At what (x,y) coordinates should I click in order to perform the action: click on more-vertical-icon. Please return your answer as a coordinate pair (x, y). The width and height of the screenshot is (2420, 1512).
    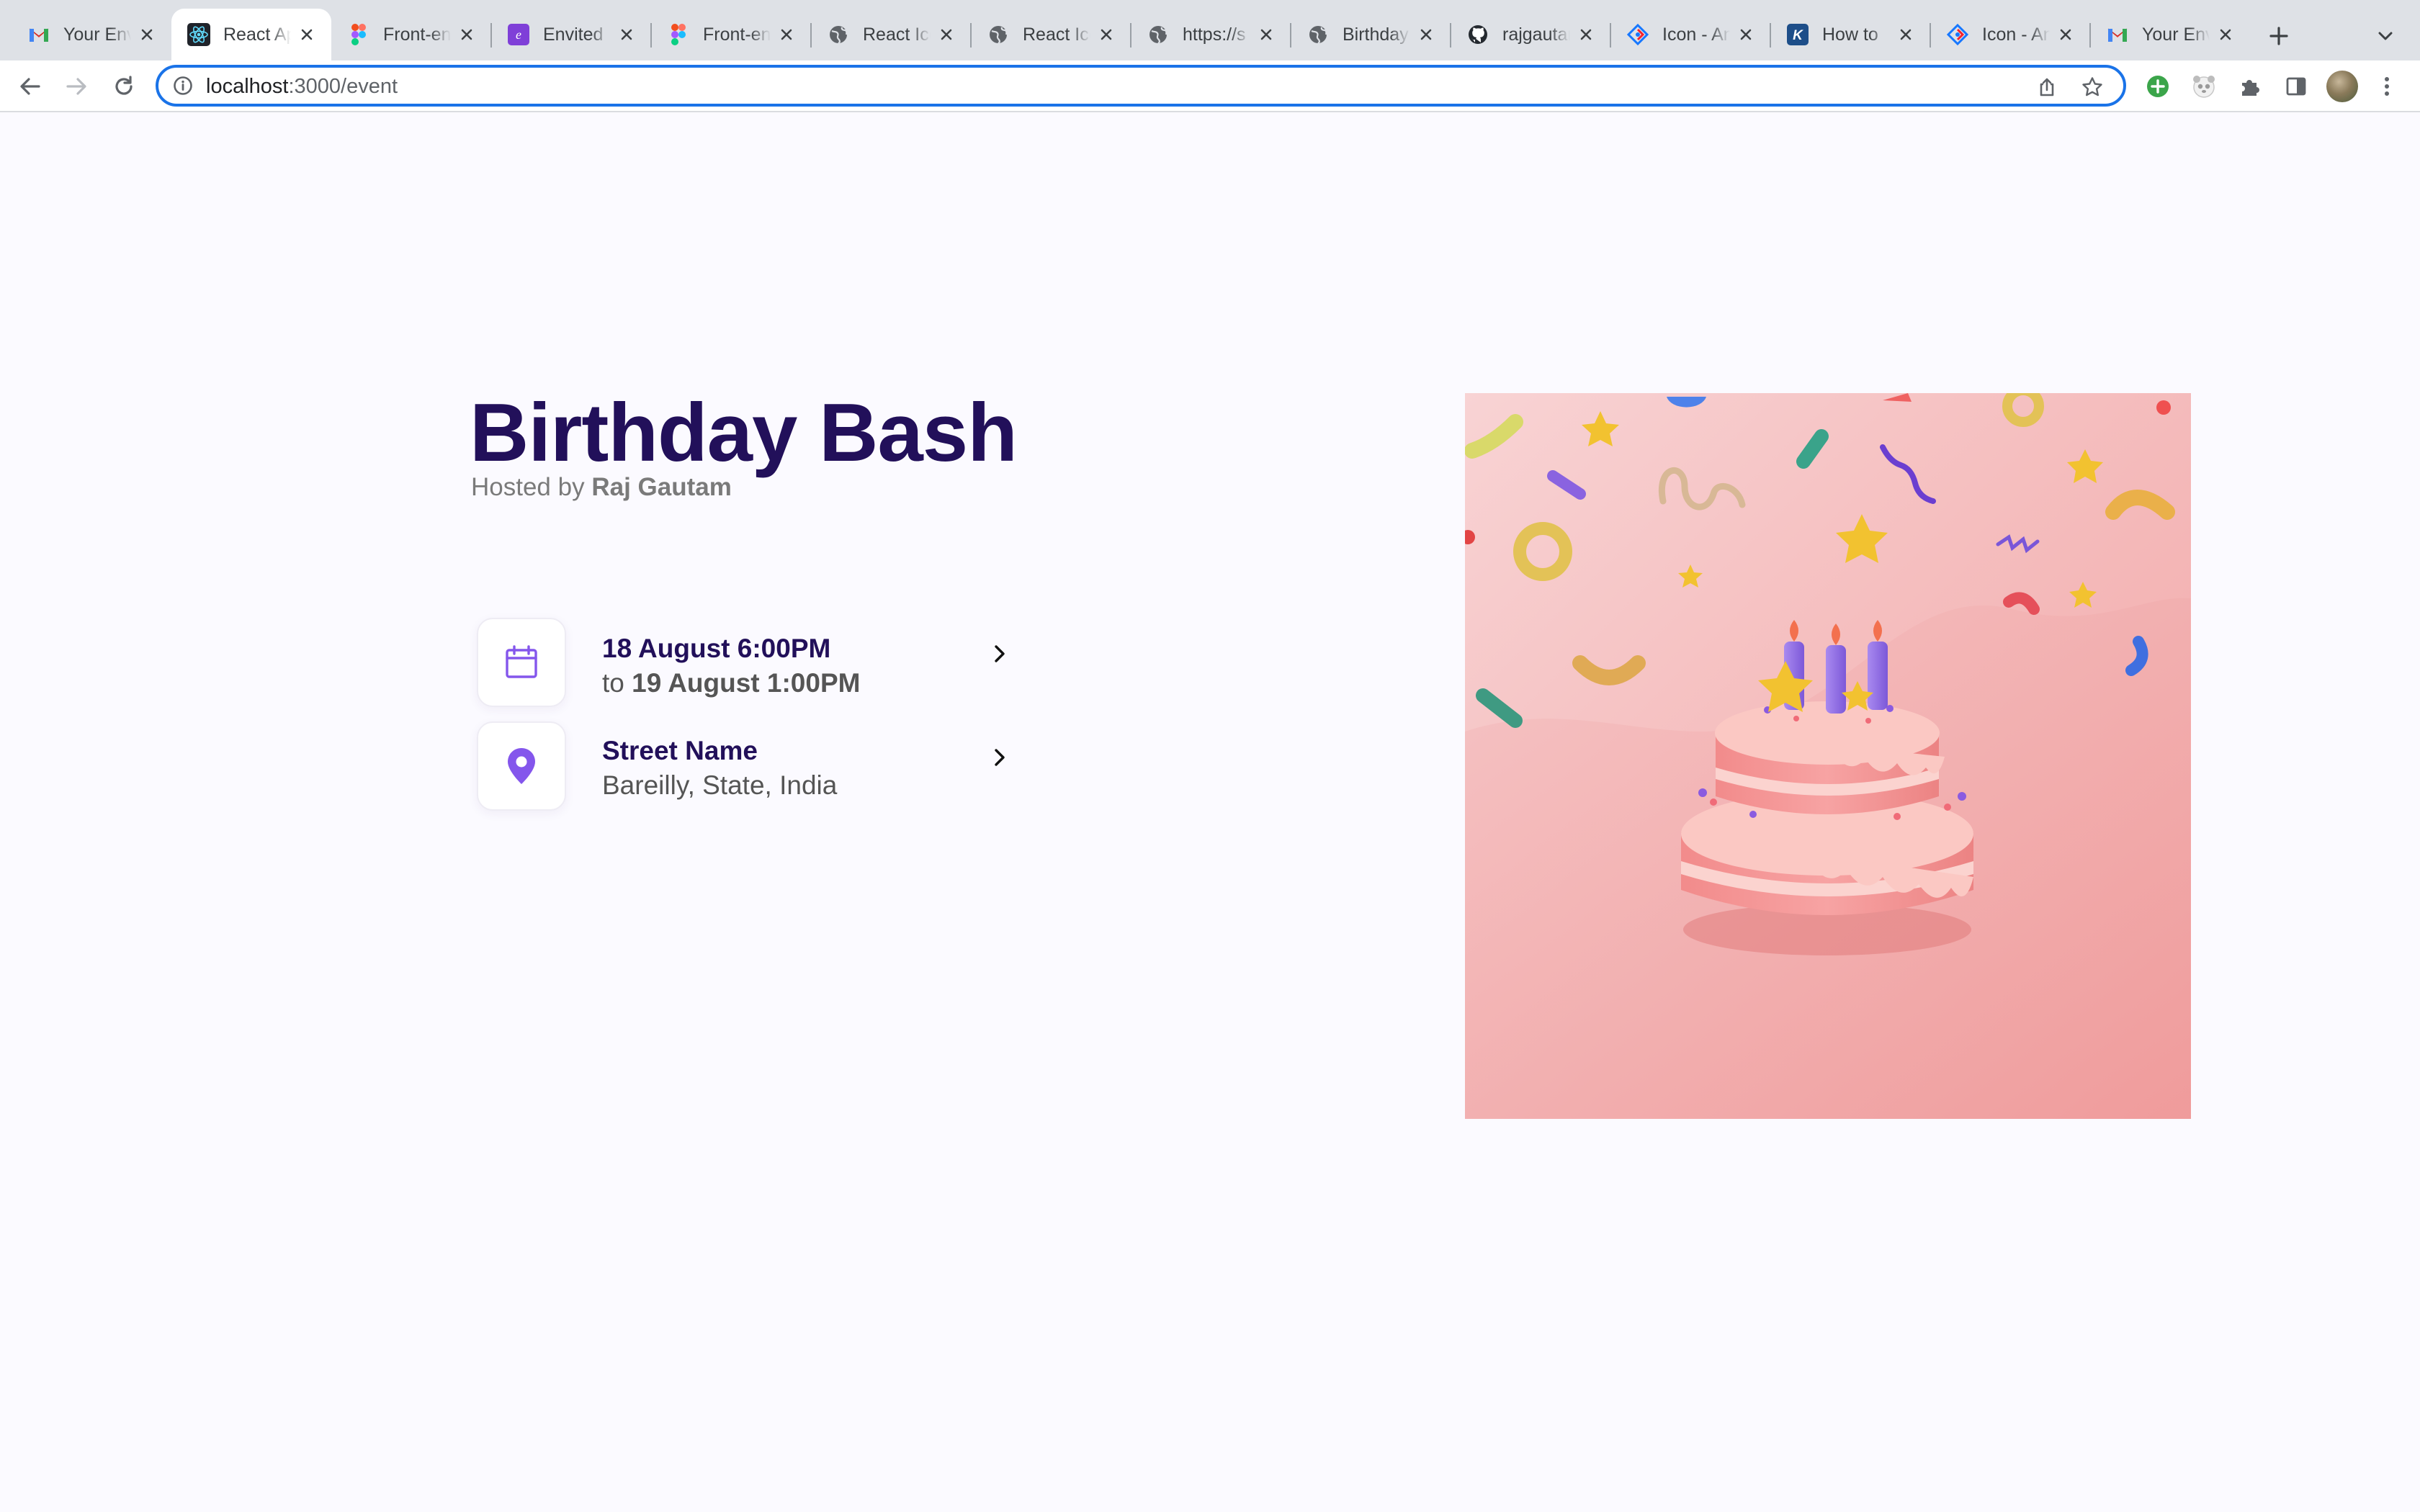
    Looking at the image, I should click on (2387, 86).